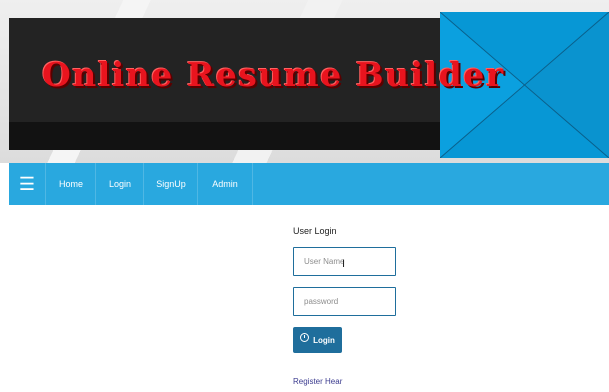 The height and width of the screenshot is (392, 609). Describe the element at coordinates (324, 340) in the screenshot. I see `login-button-label: Login` at that location.